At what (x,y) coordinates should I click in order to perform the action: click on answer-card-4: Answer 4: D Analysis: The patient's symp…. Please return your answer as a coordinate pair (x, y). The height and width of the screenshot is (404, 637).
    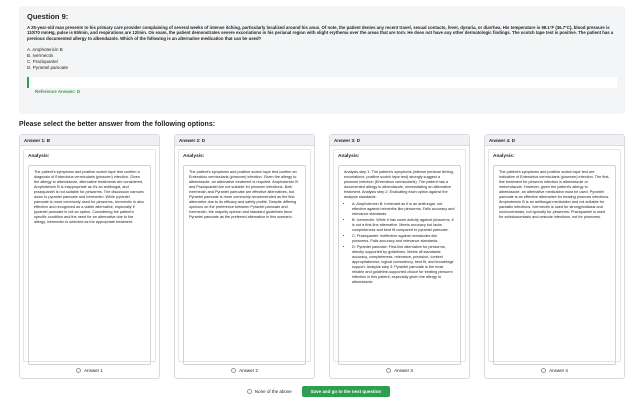
    Looking at the image, I should click on (554, 256).